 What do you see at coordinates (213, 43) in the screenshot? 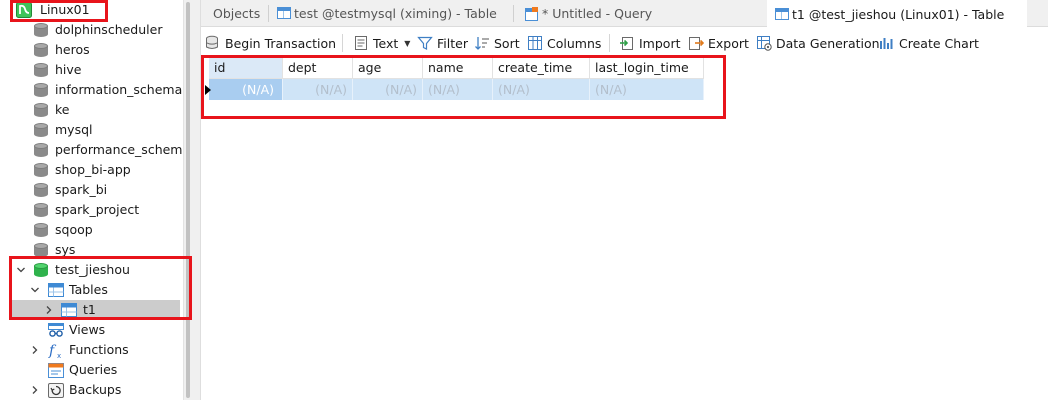
I see `transaction-icon` at bounding box center [213, 43].